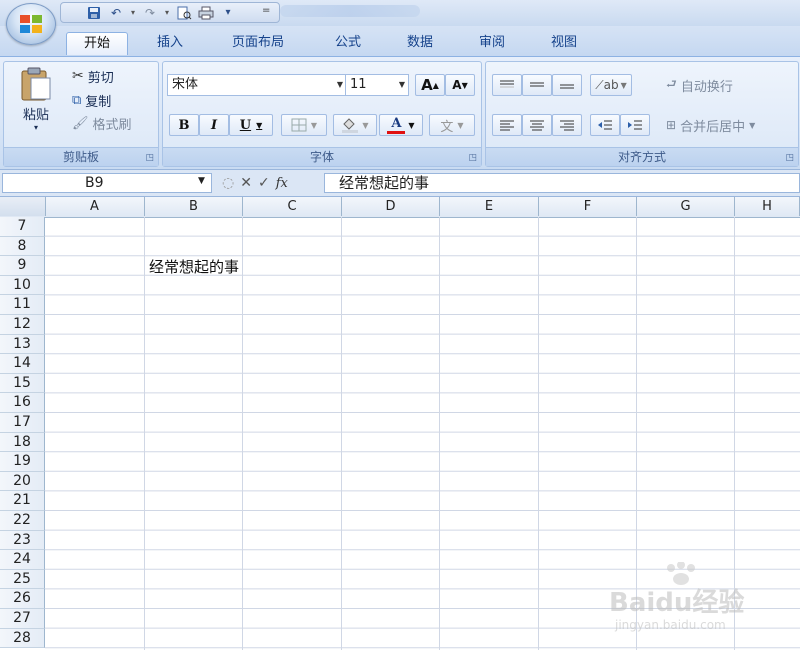  I want to click on watermark-brand: Baidu经验, so click(677, 603).